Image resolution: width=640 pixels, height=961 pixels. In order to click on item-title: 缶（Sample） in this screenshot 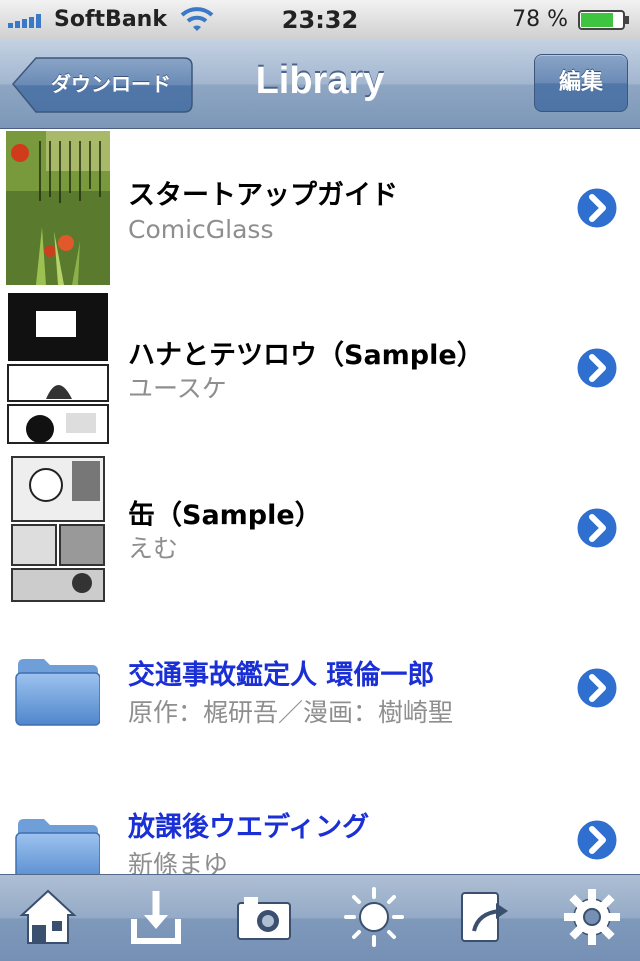, I will do `click(225, 515)`.